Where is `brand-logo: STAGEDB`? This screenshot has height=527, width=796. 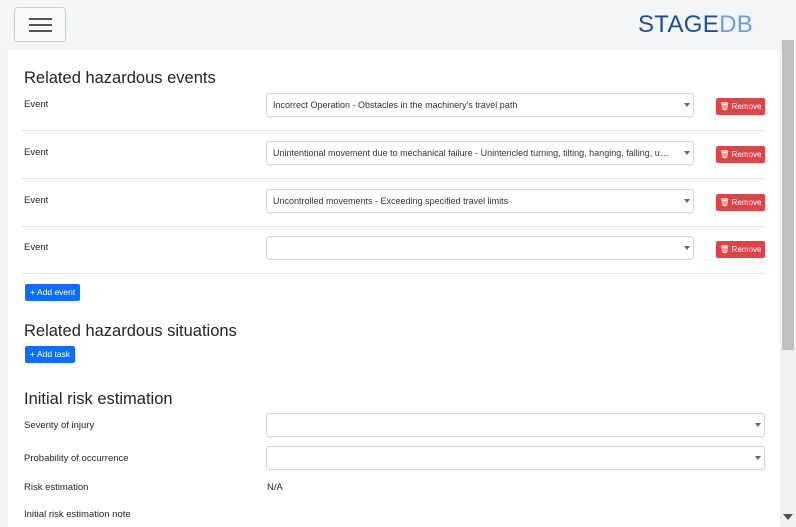
brand-logo: STAGEDB is located at coordinates (695, 25).